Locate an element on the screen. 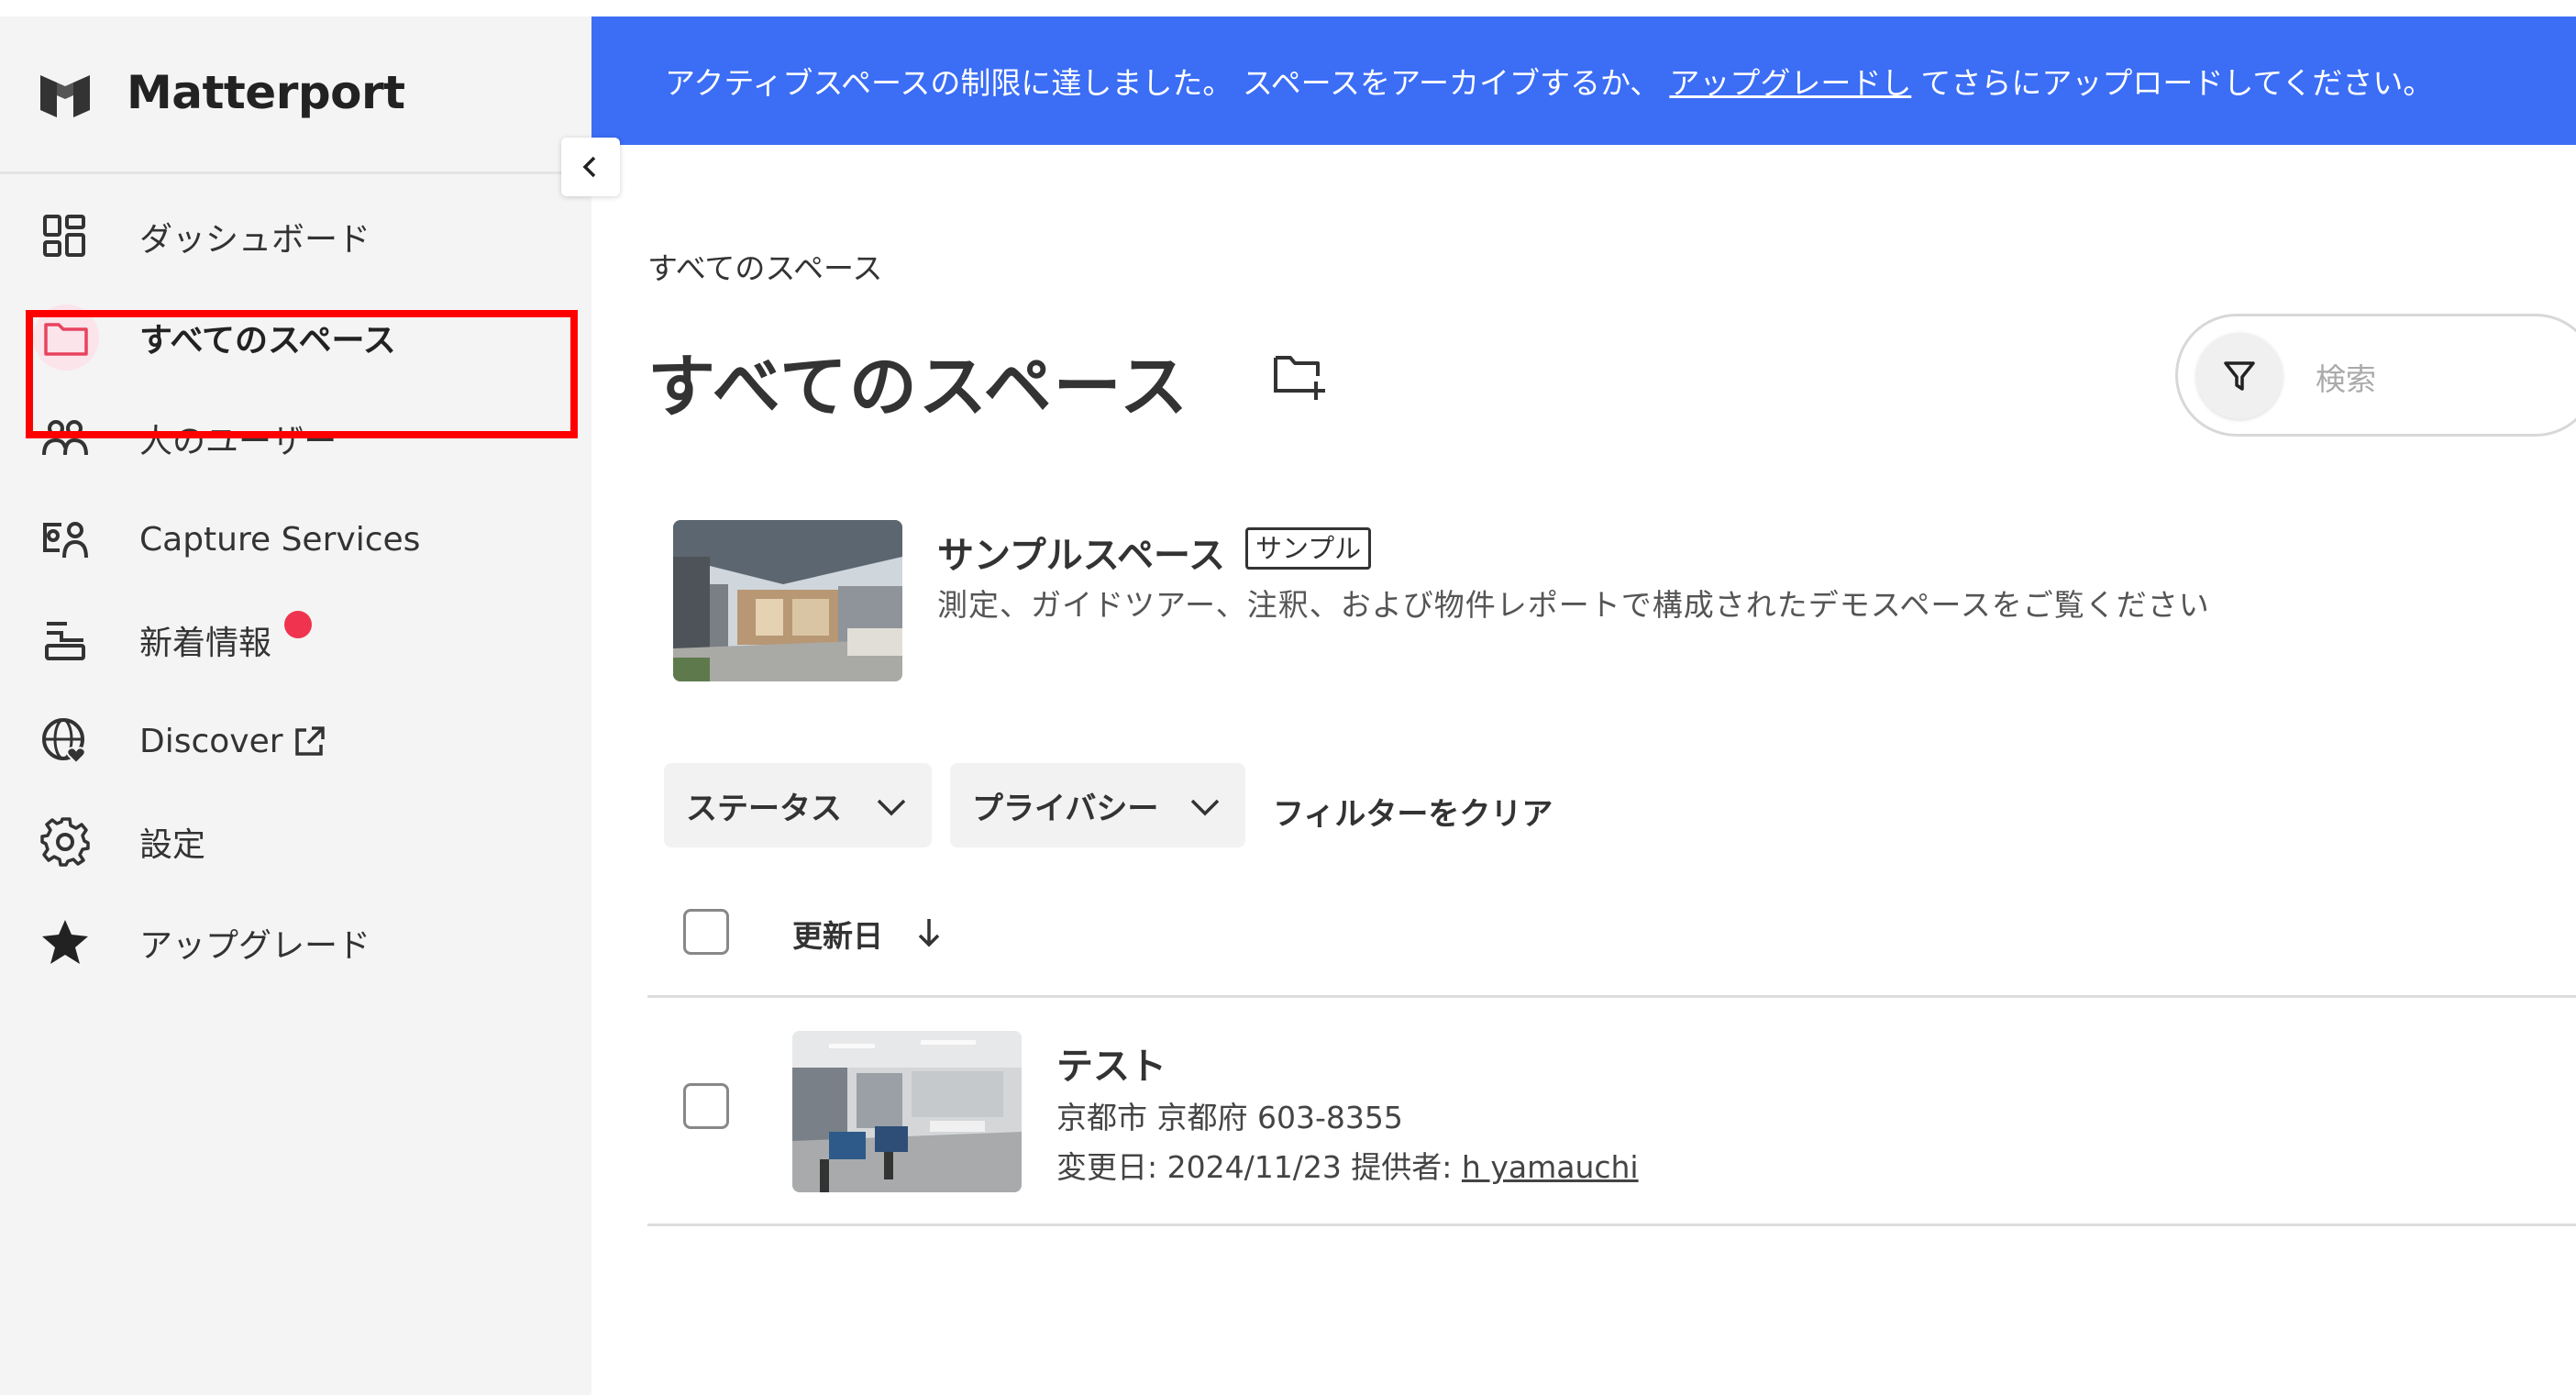  sidebar-item-discover: Discover is located at coordinates (295, 741).